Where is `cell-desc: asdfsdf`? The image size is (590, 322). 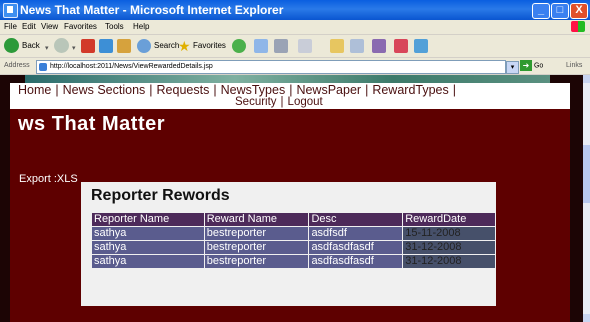 cell-desc: asdfsdf is located at coordinates (356, 233).